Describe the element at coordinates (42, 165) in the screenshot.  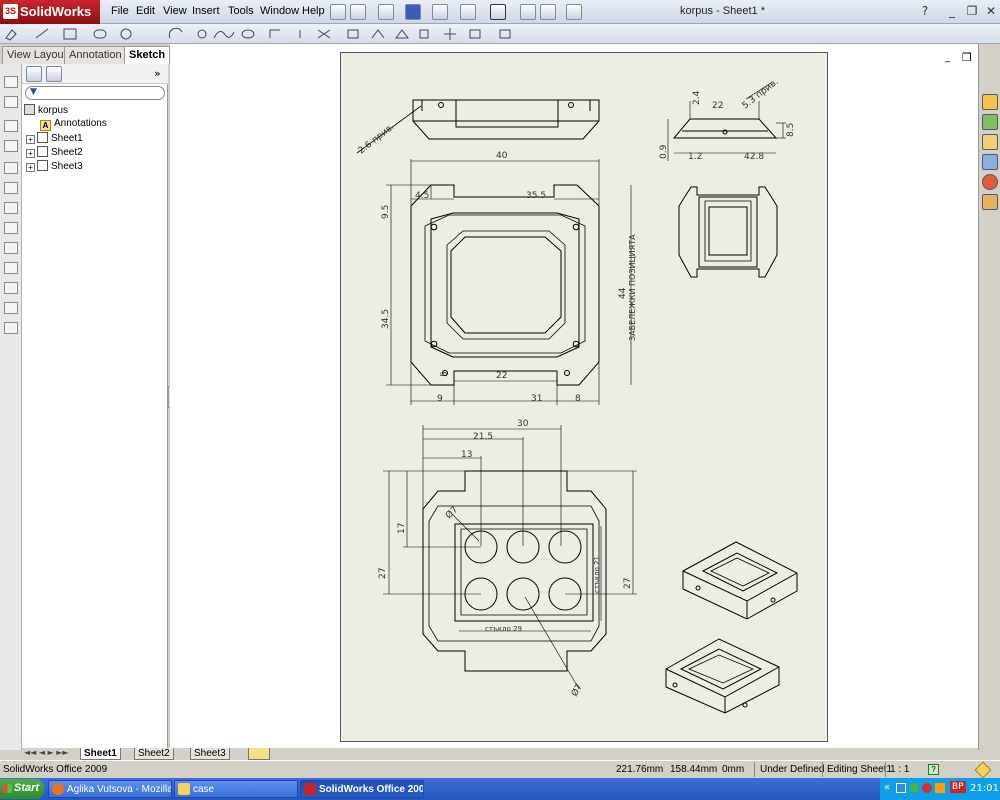
I see `sheet-icon` at that location.